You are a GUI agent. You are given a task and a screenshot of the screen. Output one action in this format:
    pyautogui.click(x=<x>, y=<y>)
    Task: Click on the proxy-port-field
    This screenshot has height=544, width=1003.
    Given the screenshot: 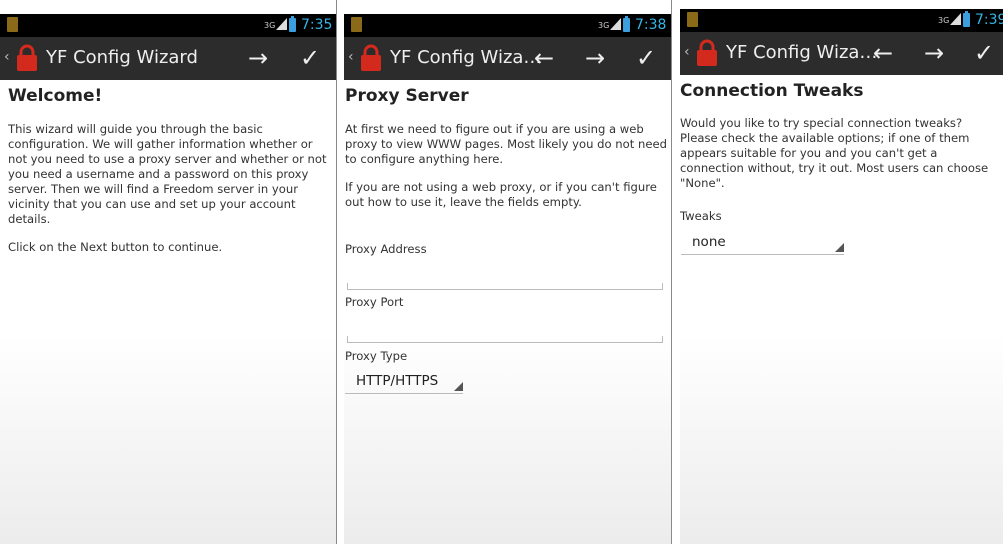 What is the action you would take?
    pyautogui.click(x=505, y=339)
    